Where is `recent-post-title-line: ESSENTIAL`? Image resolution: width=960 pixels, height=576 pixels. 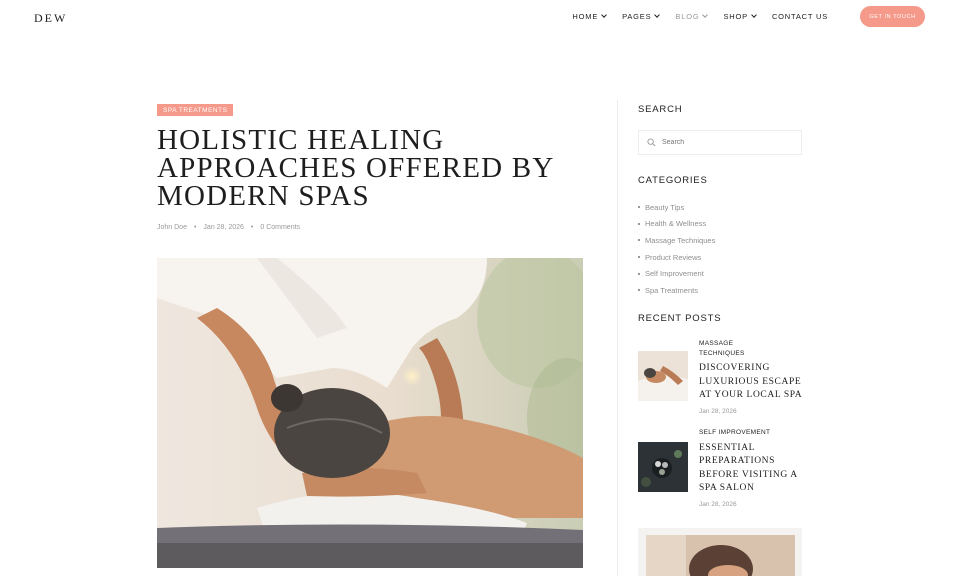
recent-post-title-line: ESSENTIAL is located at coordinates (727, 447).